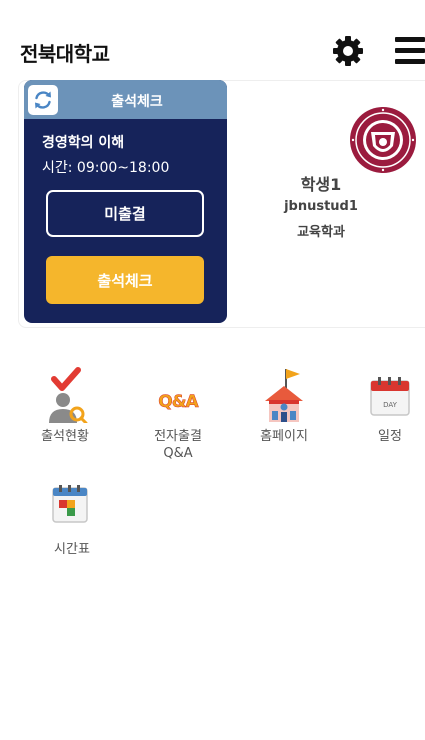 This screenshot has height=740, width=425. I want to click on menu-item-label: 일정, so click(390, 436).